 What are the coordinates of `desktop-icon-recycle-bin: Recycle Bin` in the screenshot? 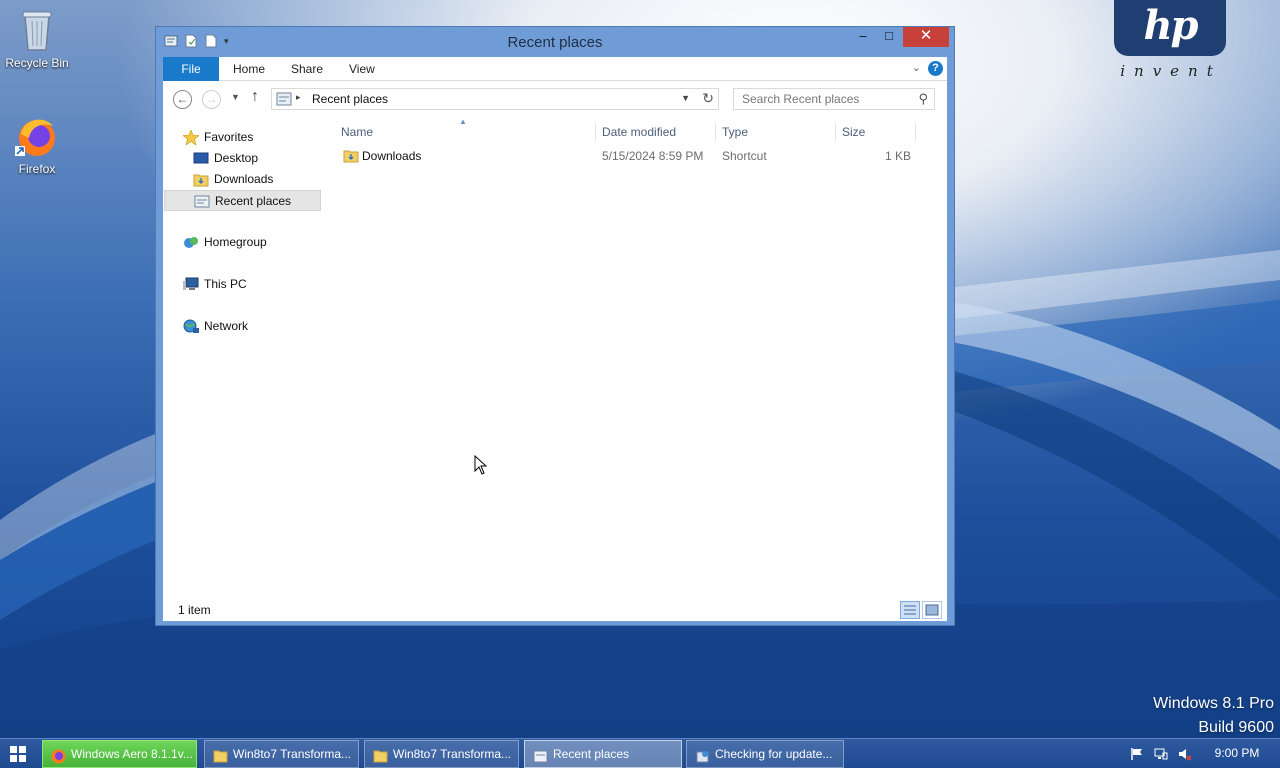 It's located at (37, 38).